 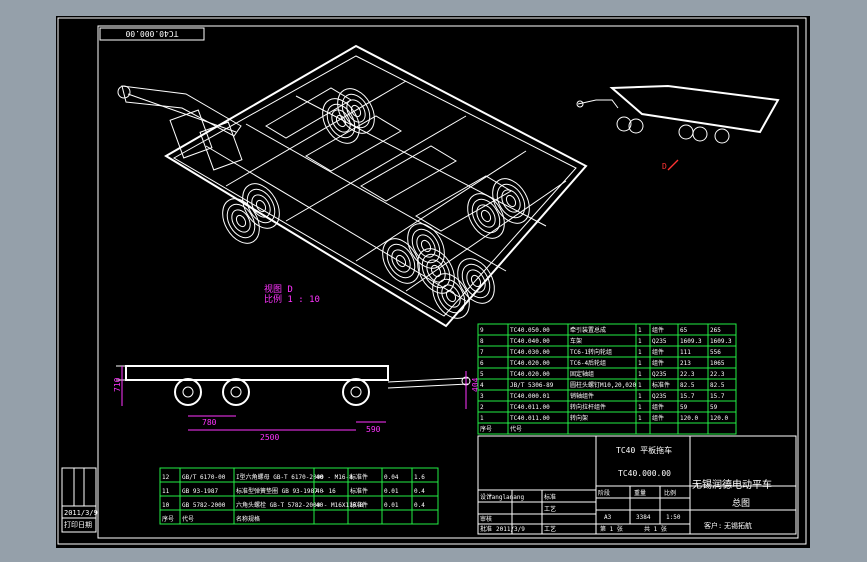 I want to click on customer-label: 客户:, so click(x=713, y=525).